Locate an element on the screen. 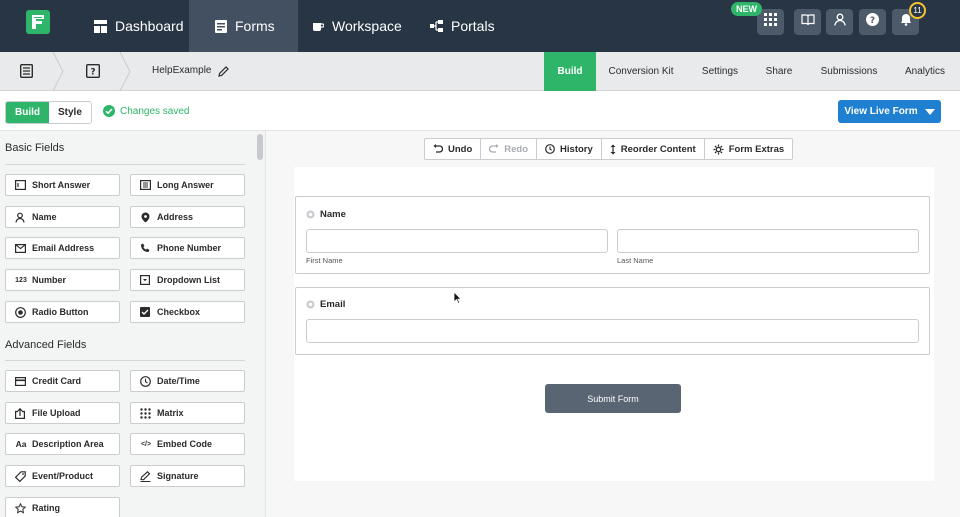  reorder-content-button: Reorder Content is located at coordinates (653, 149).